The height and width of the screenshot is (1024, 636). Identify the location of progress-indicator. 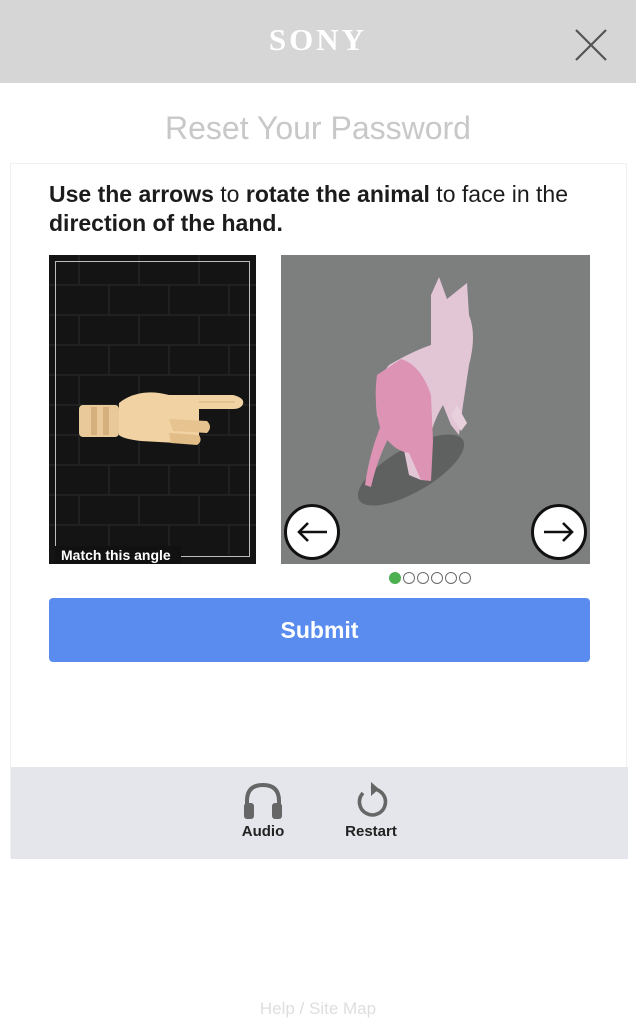
(430, 579).